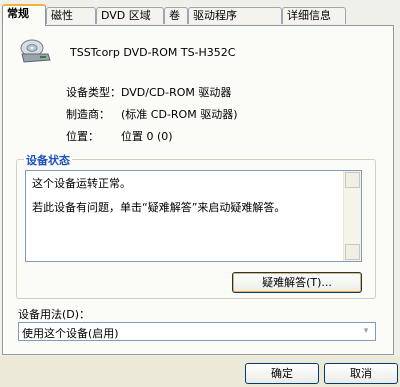 The height and width of the screenshot is (387, 400). Describe the element at coordinates (153, 52) in the screenshot. I see `device-name: TSSTcorp DVD-ROM TS-H352C` at that location.